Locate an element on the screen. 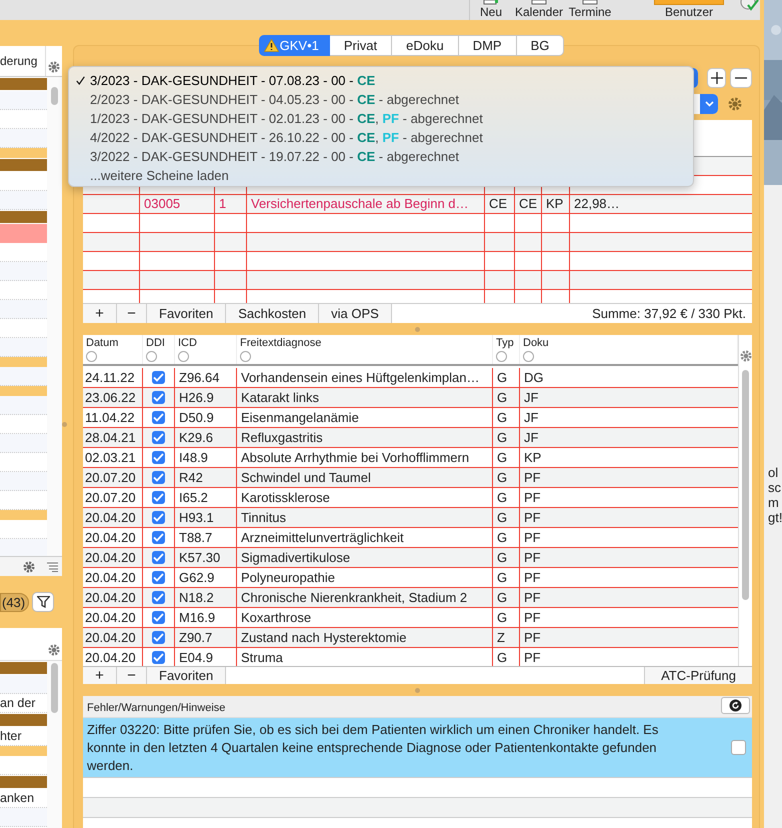 The height and width of the screenshot is (828, 782). table-cell: Tinnitus is located at coordinates (365, 517).